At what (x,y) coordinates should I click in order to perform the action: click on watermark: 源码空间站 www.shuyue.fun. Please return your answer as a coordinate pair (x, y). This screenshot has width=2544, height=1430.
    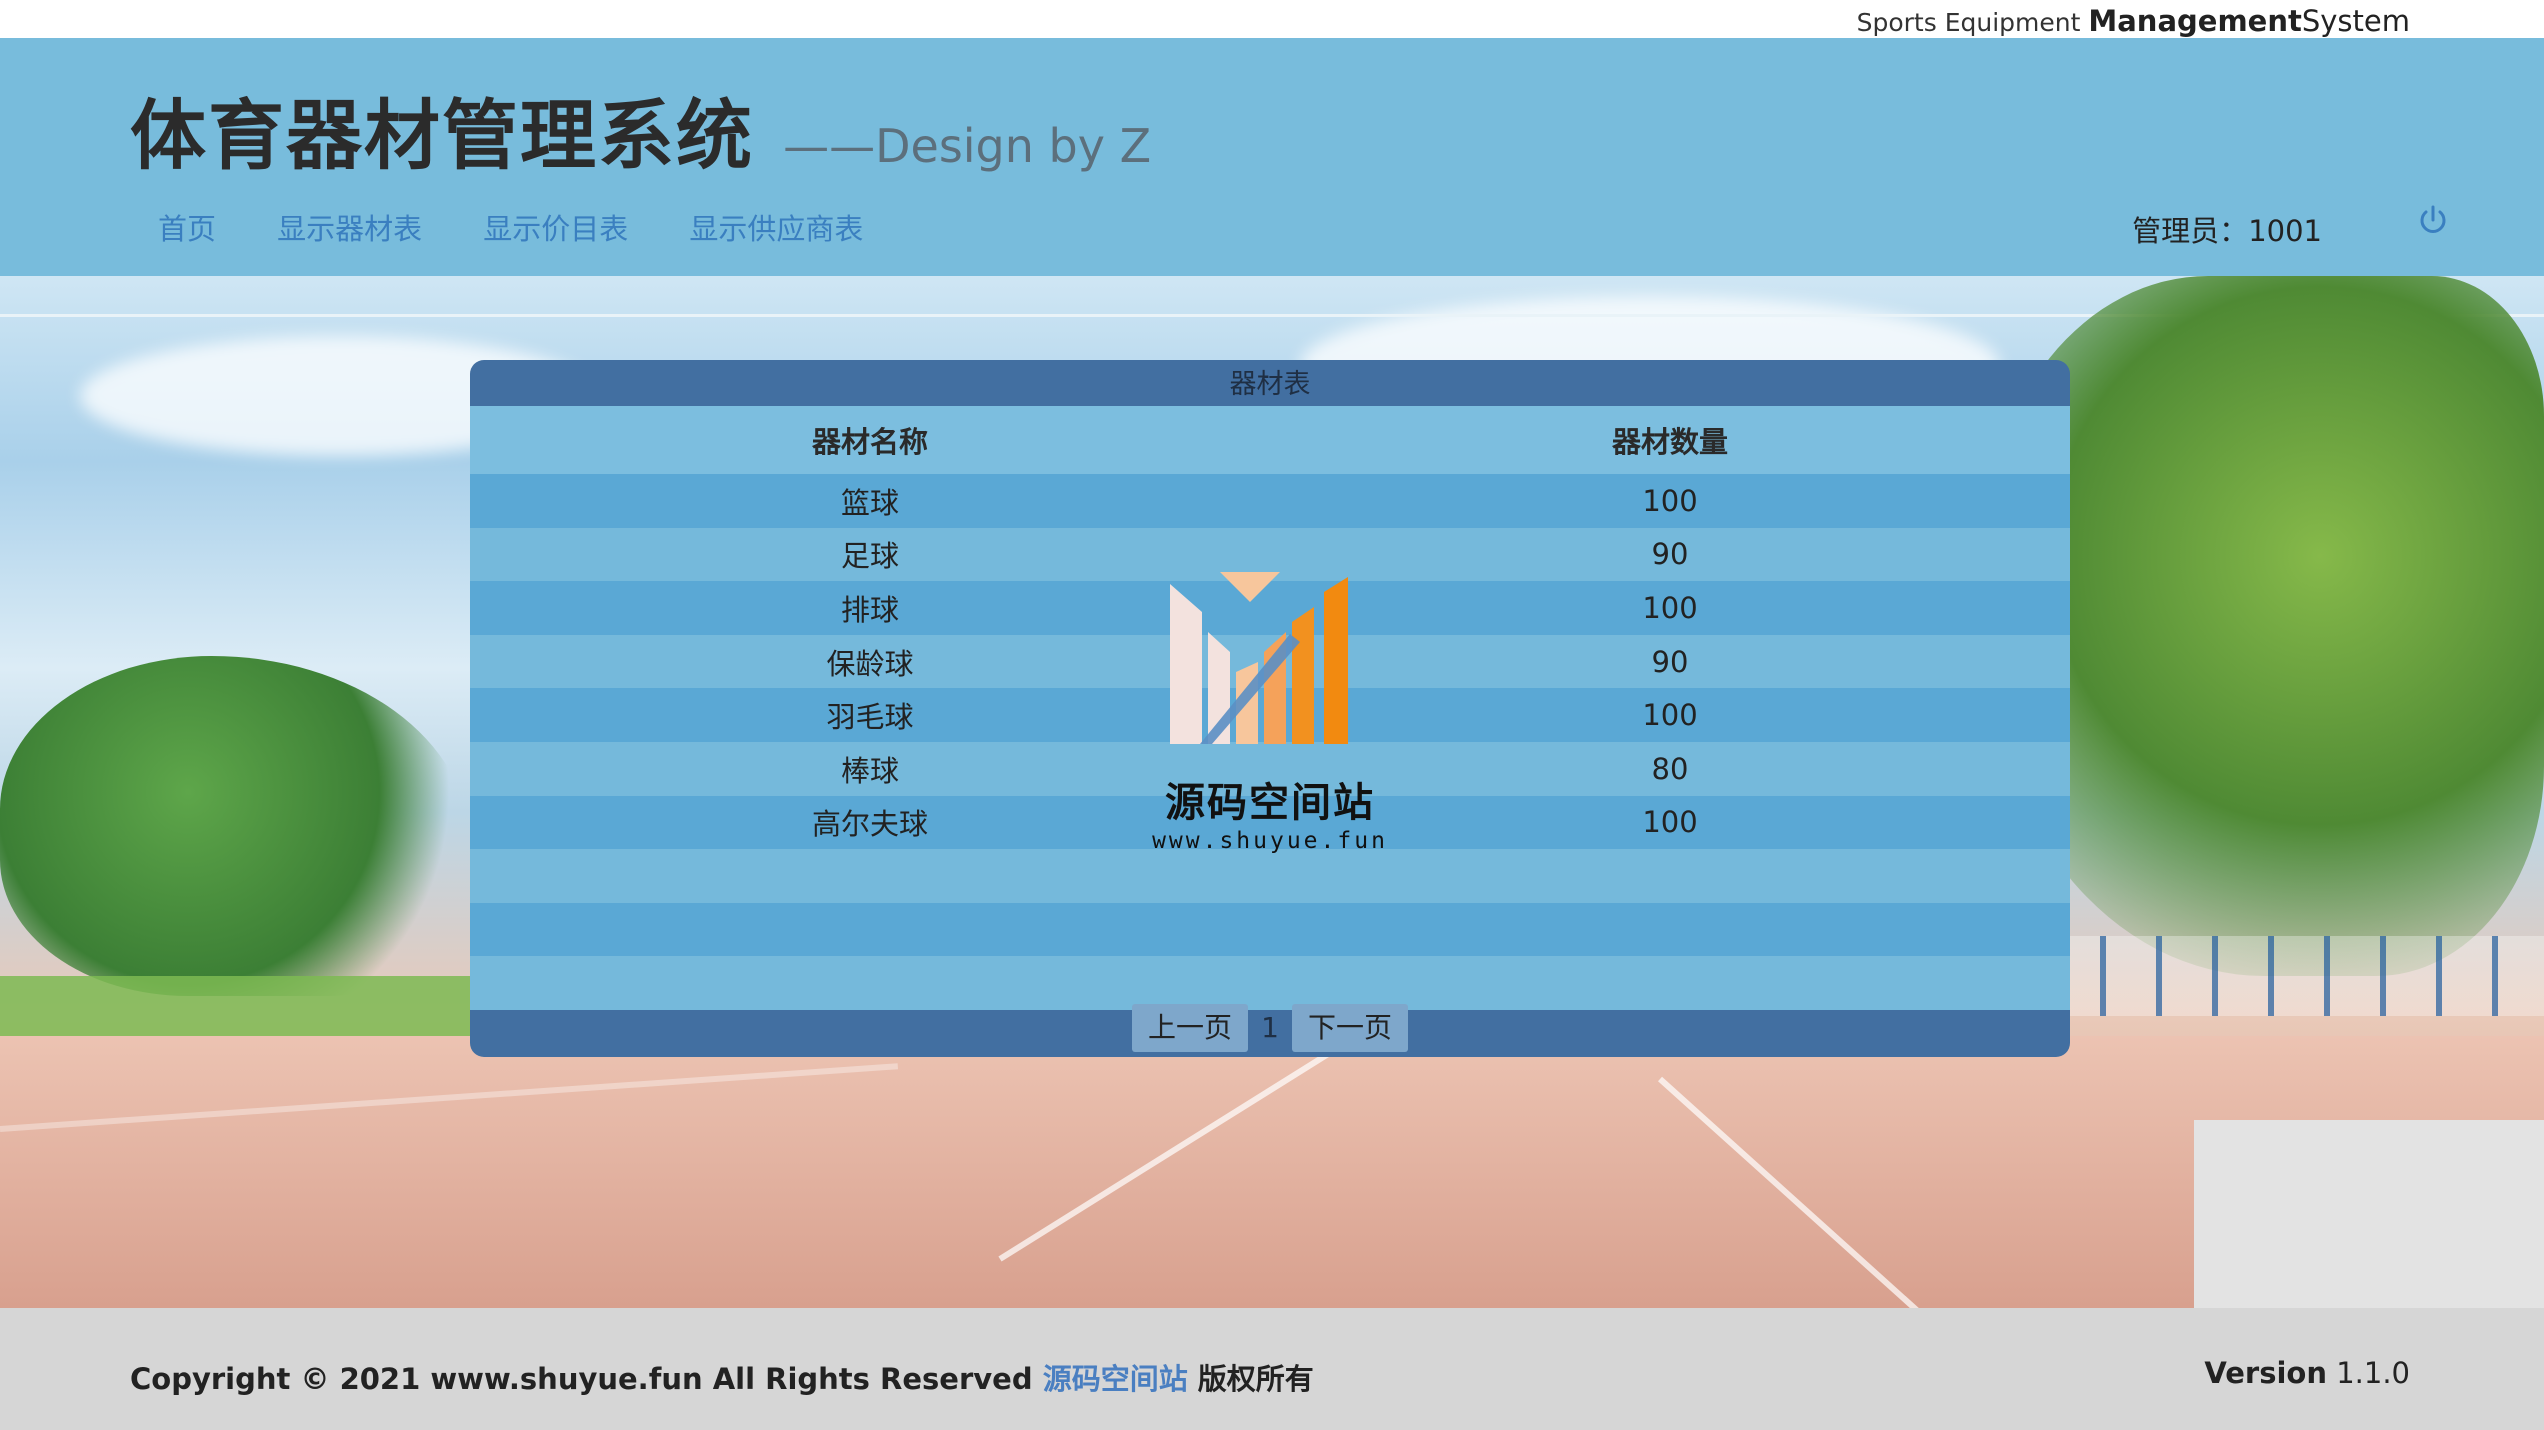
    Looking at the image, I should click on (1270, 717).